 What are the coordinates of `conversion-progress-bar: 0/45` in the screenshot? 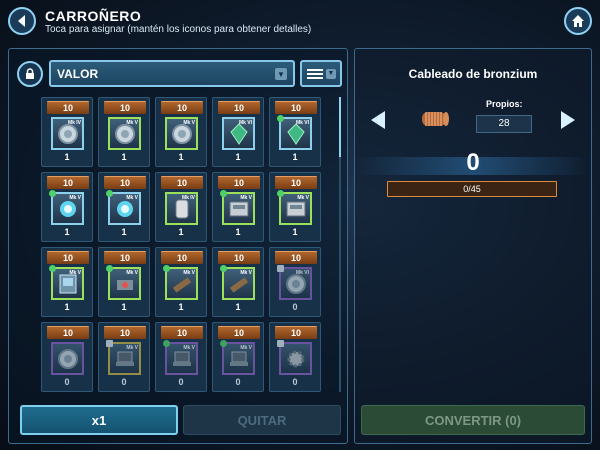 It's located at (472, 189).